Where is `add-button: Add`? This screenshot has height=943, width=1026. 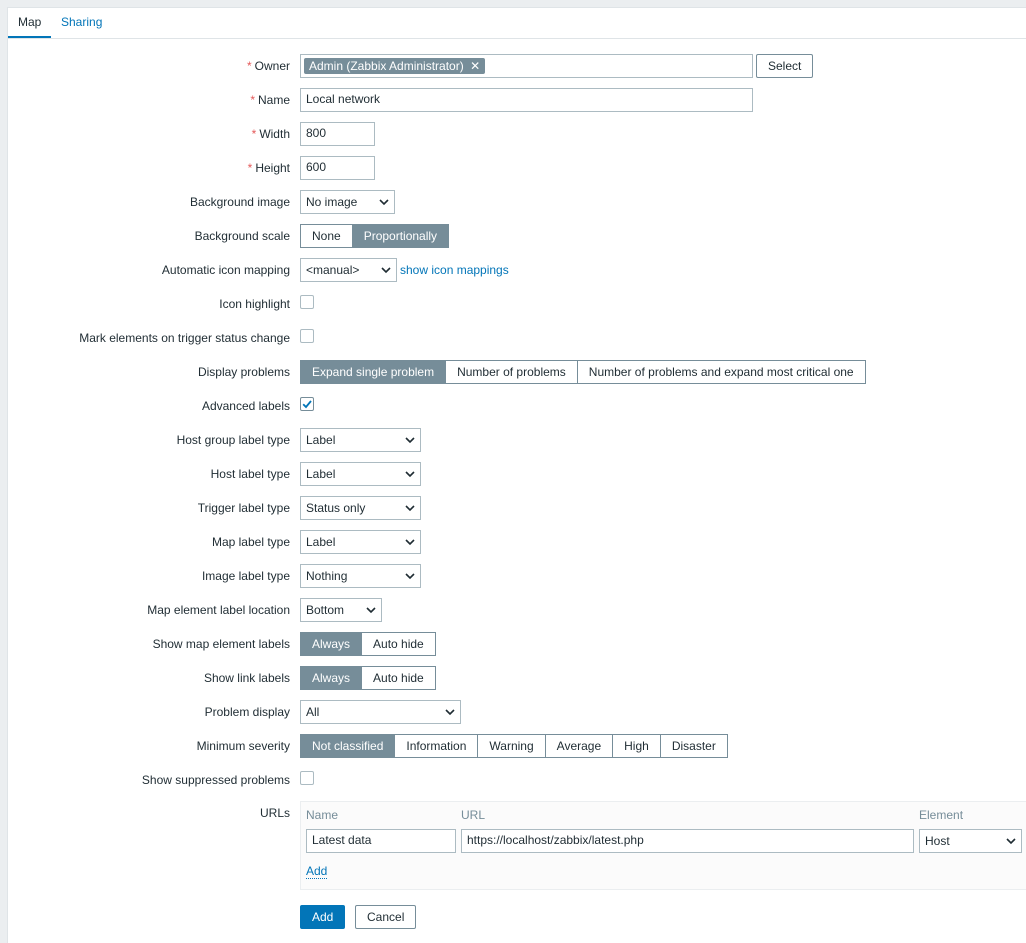 add-button: Add is located at coordinates (323, 917).